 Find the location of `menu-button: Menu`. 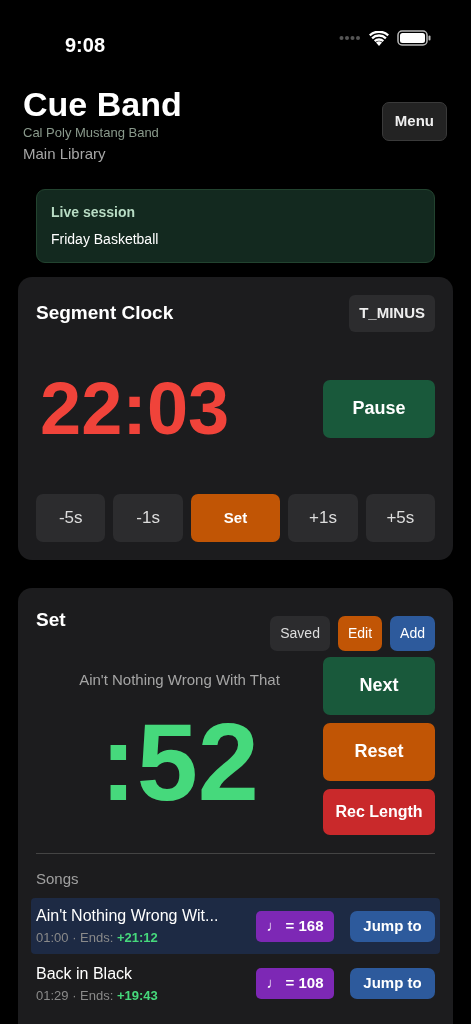

menu-button: Menu is located at coordinates (414, 121).